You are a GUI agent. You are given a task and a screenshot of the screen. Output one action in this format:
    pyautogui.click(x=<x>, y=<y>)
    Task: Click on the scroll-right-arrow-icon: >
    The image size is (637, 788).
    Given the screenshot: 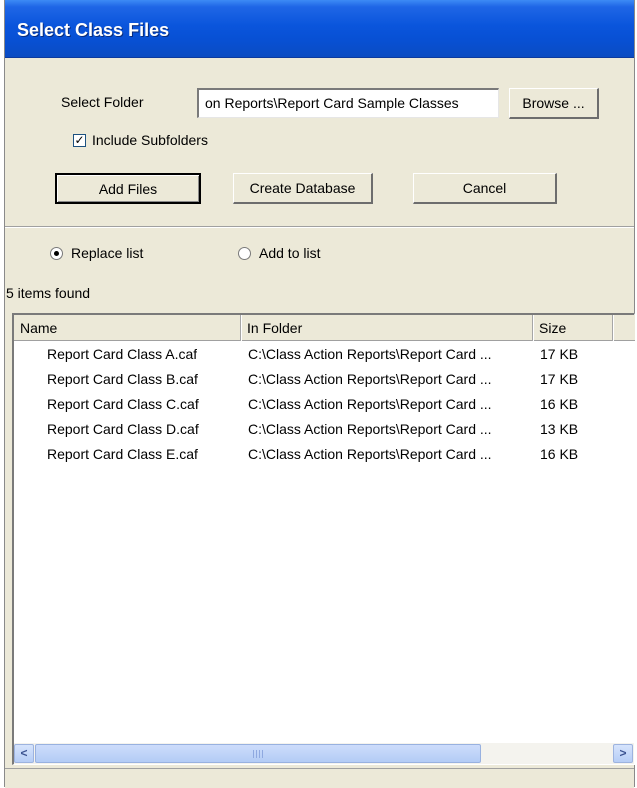 What is the action you would take?
    pyautogui.click(x=623, y=753)
    